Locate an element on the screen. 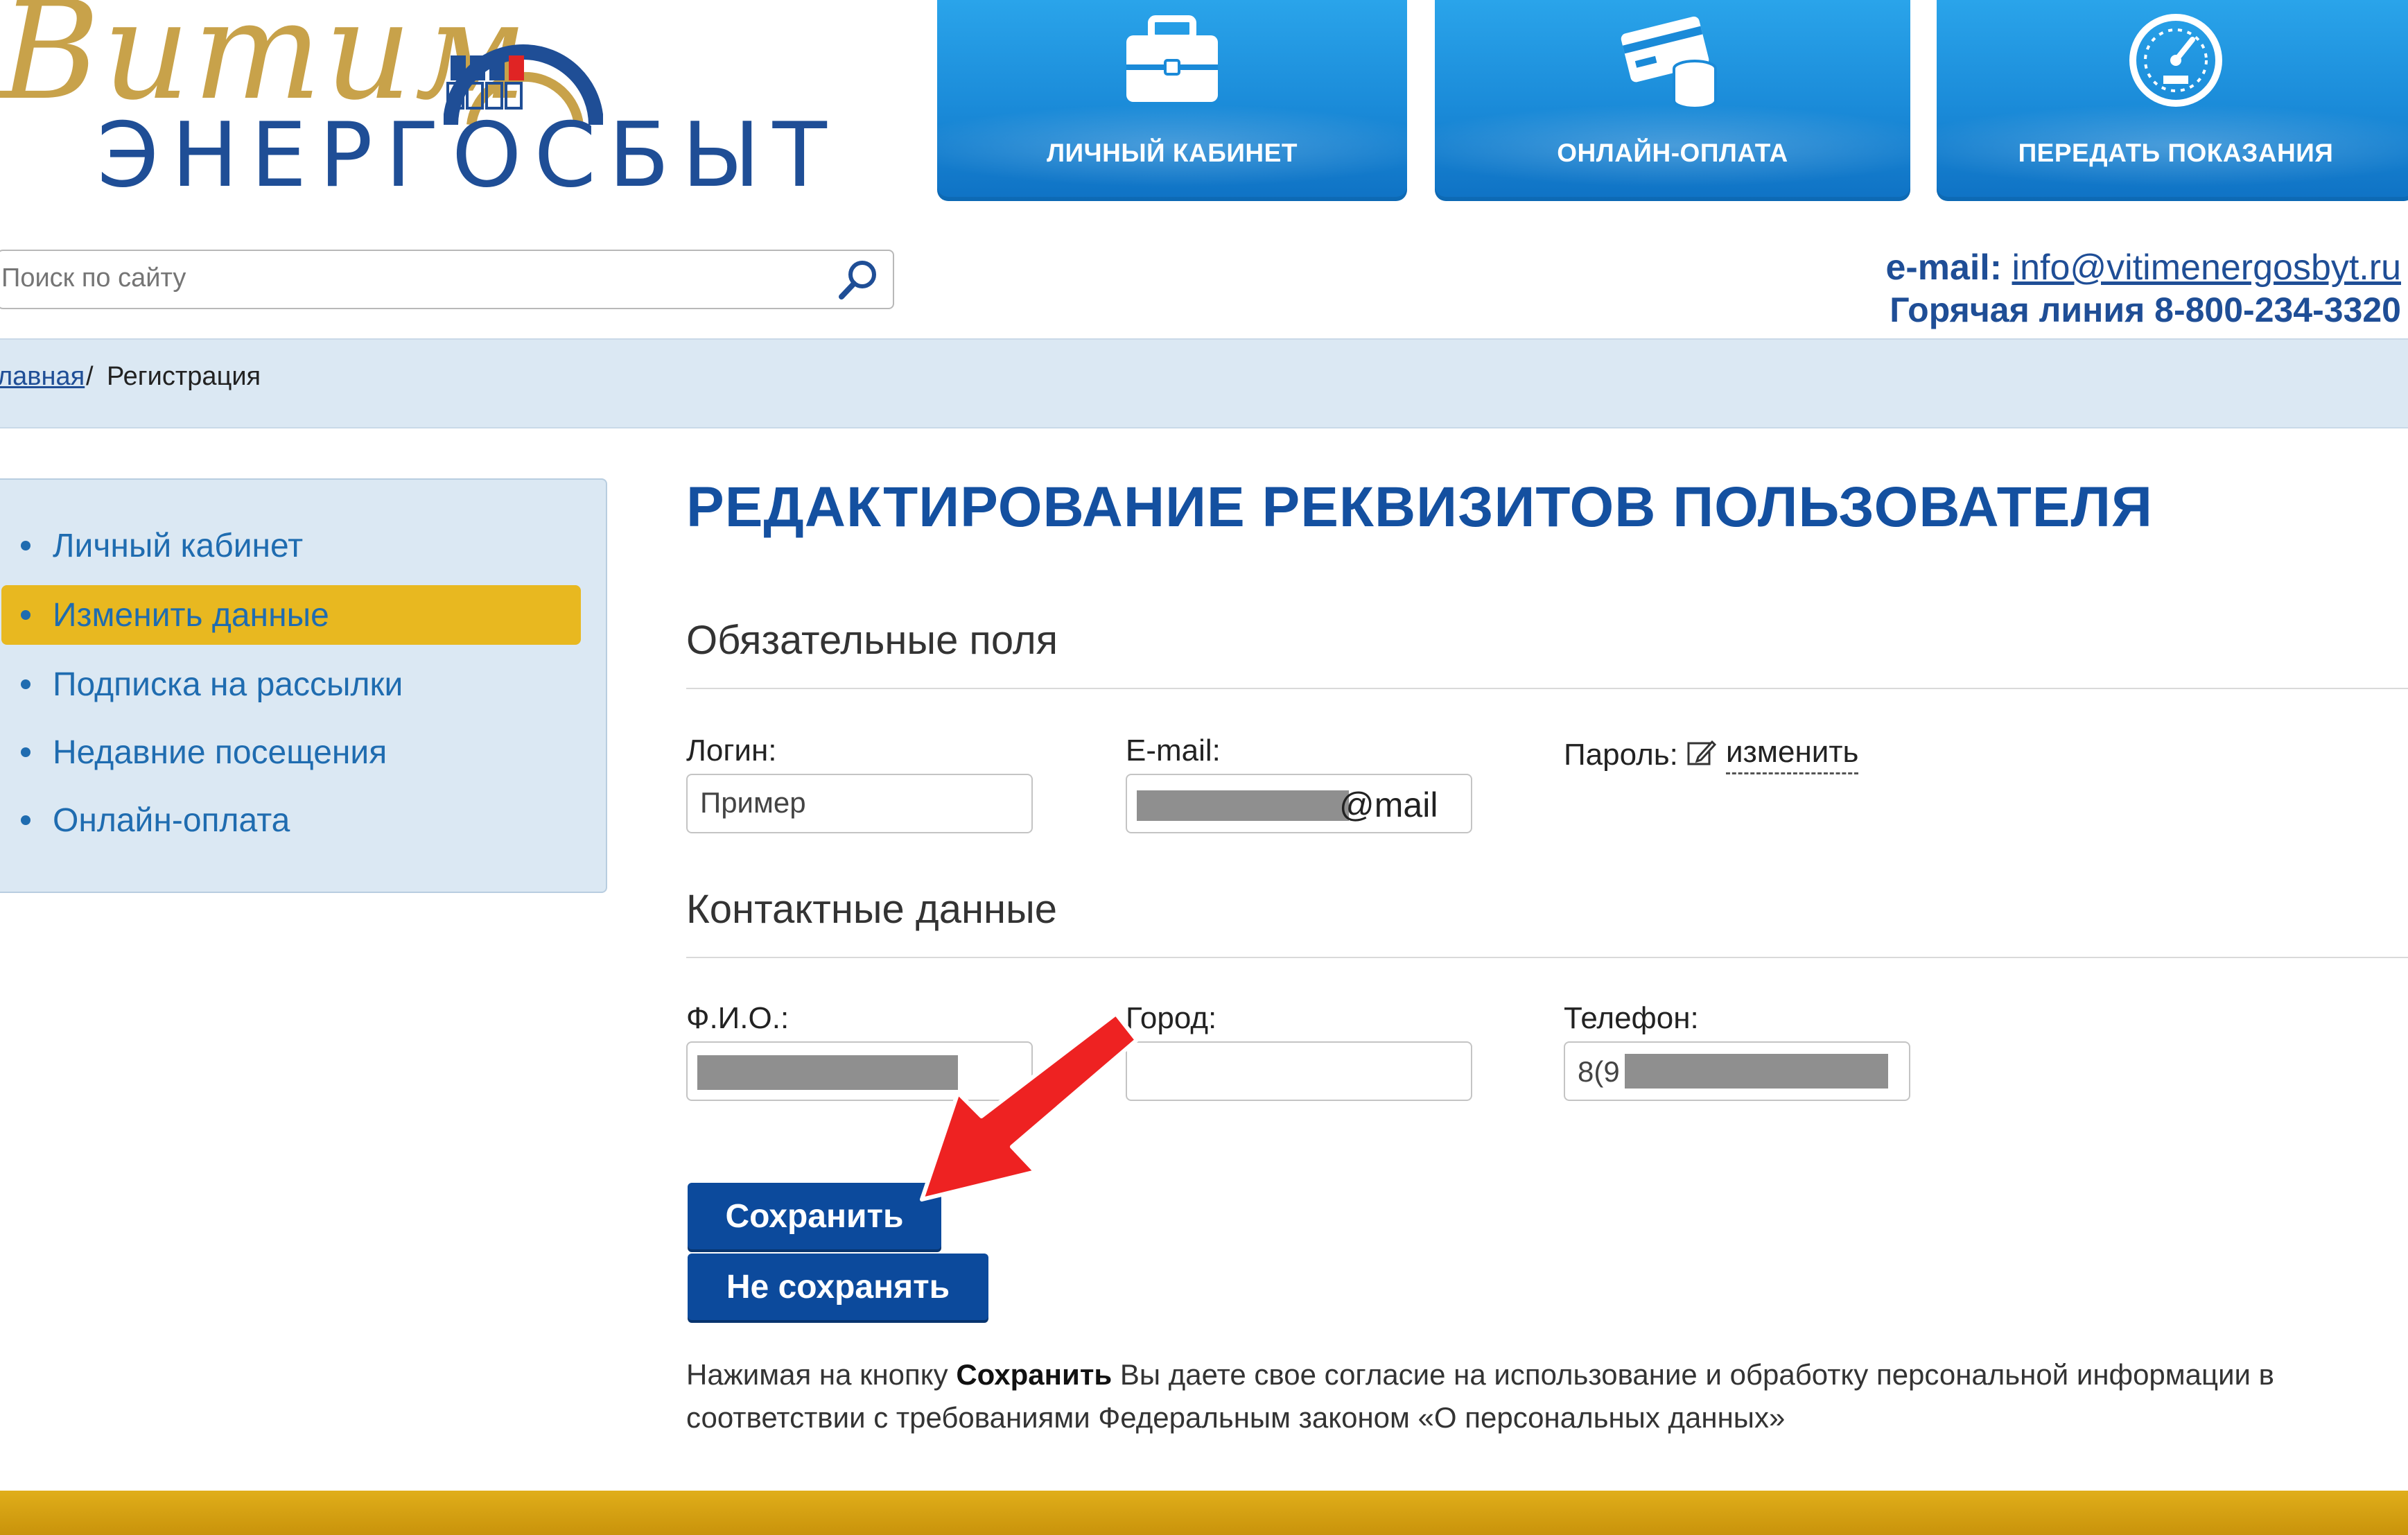 The height and width of the screenshot is (1535, 2408). login-label: Логин: is located at coordinates (731, 751).